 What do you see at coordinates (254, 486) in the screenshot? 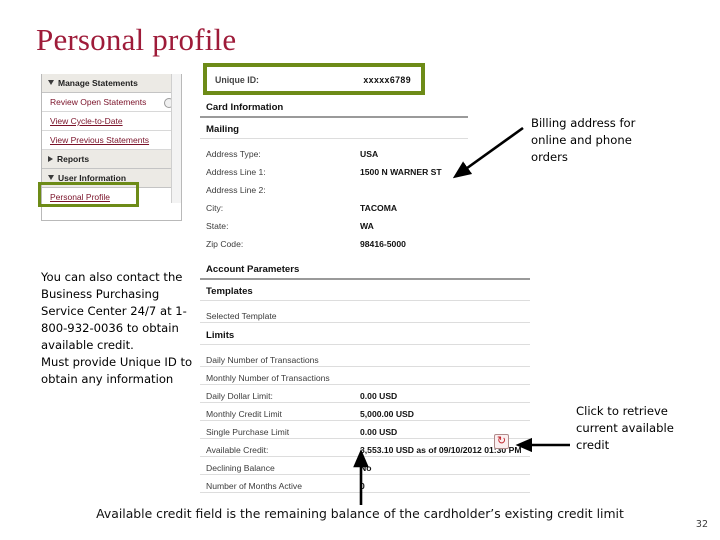
I see `field-label: Number of Months Active` at bounding box center [254, 486].